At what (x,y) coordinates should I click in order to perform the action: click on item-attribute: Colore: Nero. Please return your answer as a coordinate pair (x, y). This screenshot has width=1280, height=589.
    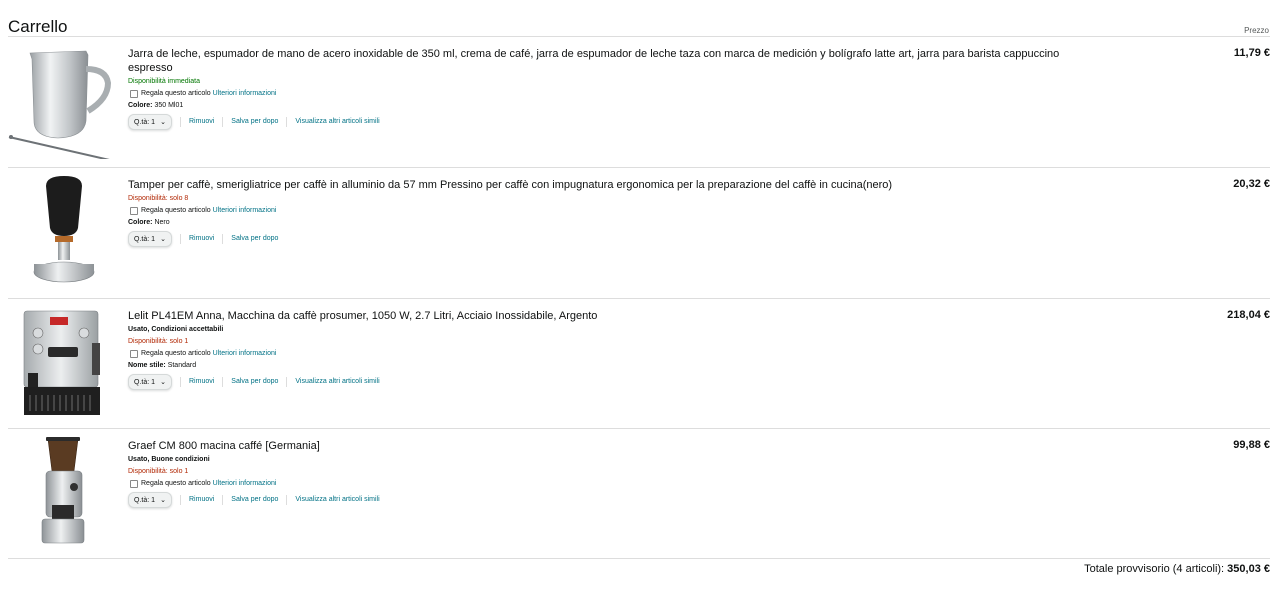
    Looking at the image, I should click on (598, 223).